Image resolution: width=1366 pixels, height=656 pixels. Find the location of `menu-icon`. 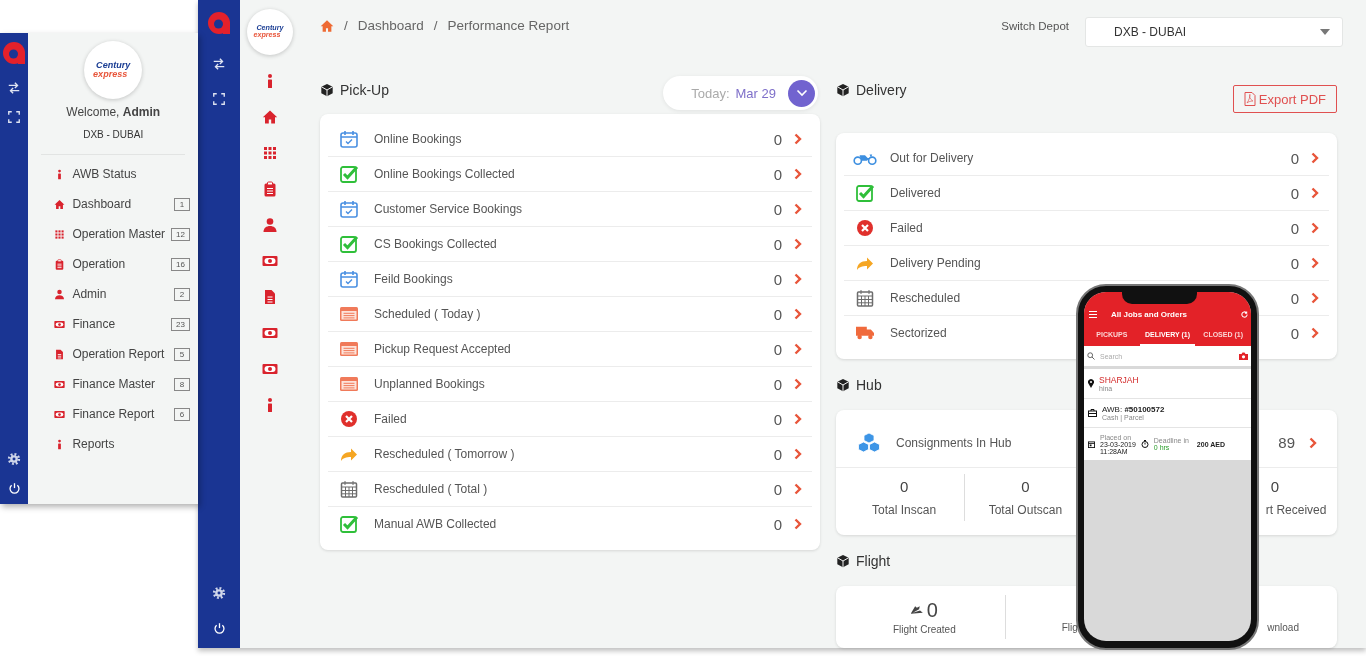

menu-icon is located at coordinates (1093, 314).